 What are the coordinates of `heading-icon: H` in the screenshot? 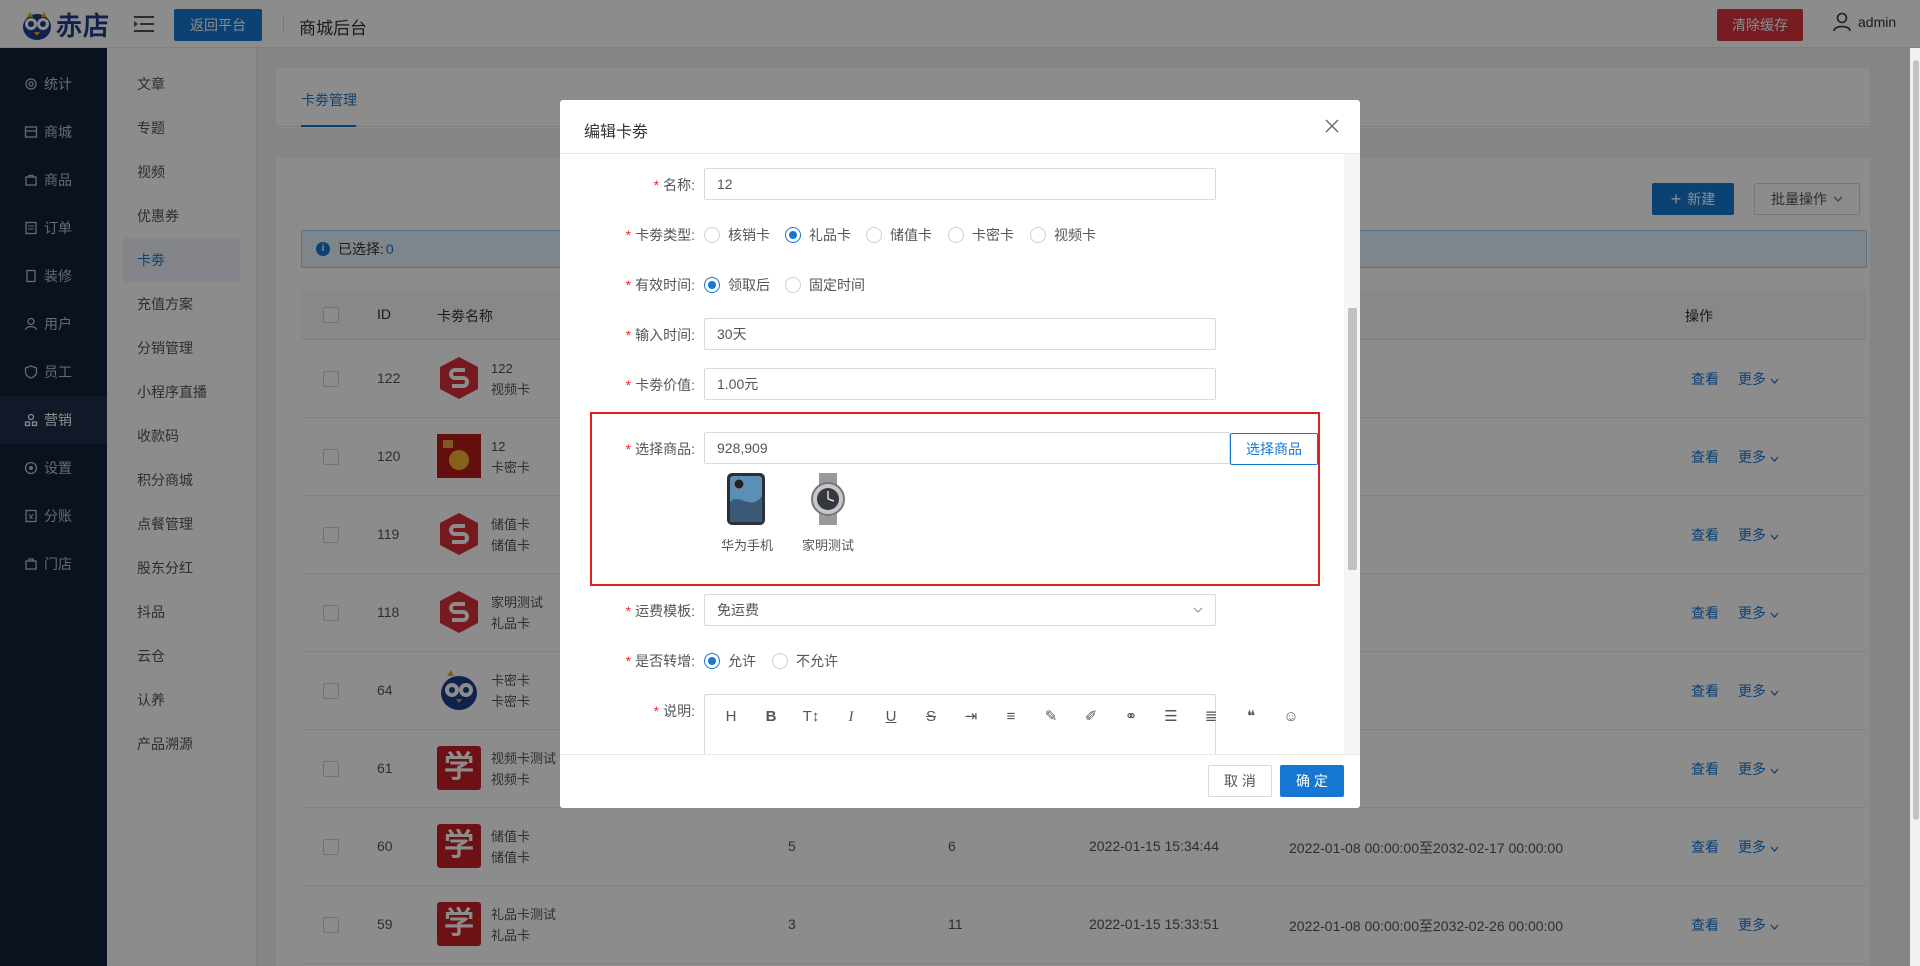 It's located at (731, 717).